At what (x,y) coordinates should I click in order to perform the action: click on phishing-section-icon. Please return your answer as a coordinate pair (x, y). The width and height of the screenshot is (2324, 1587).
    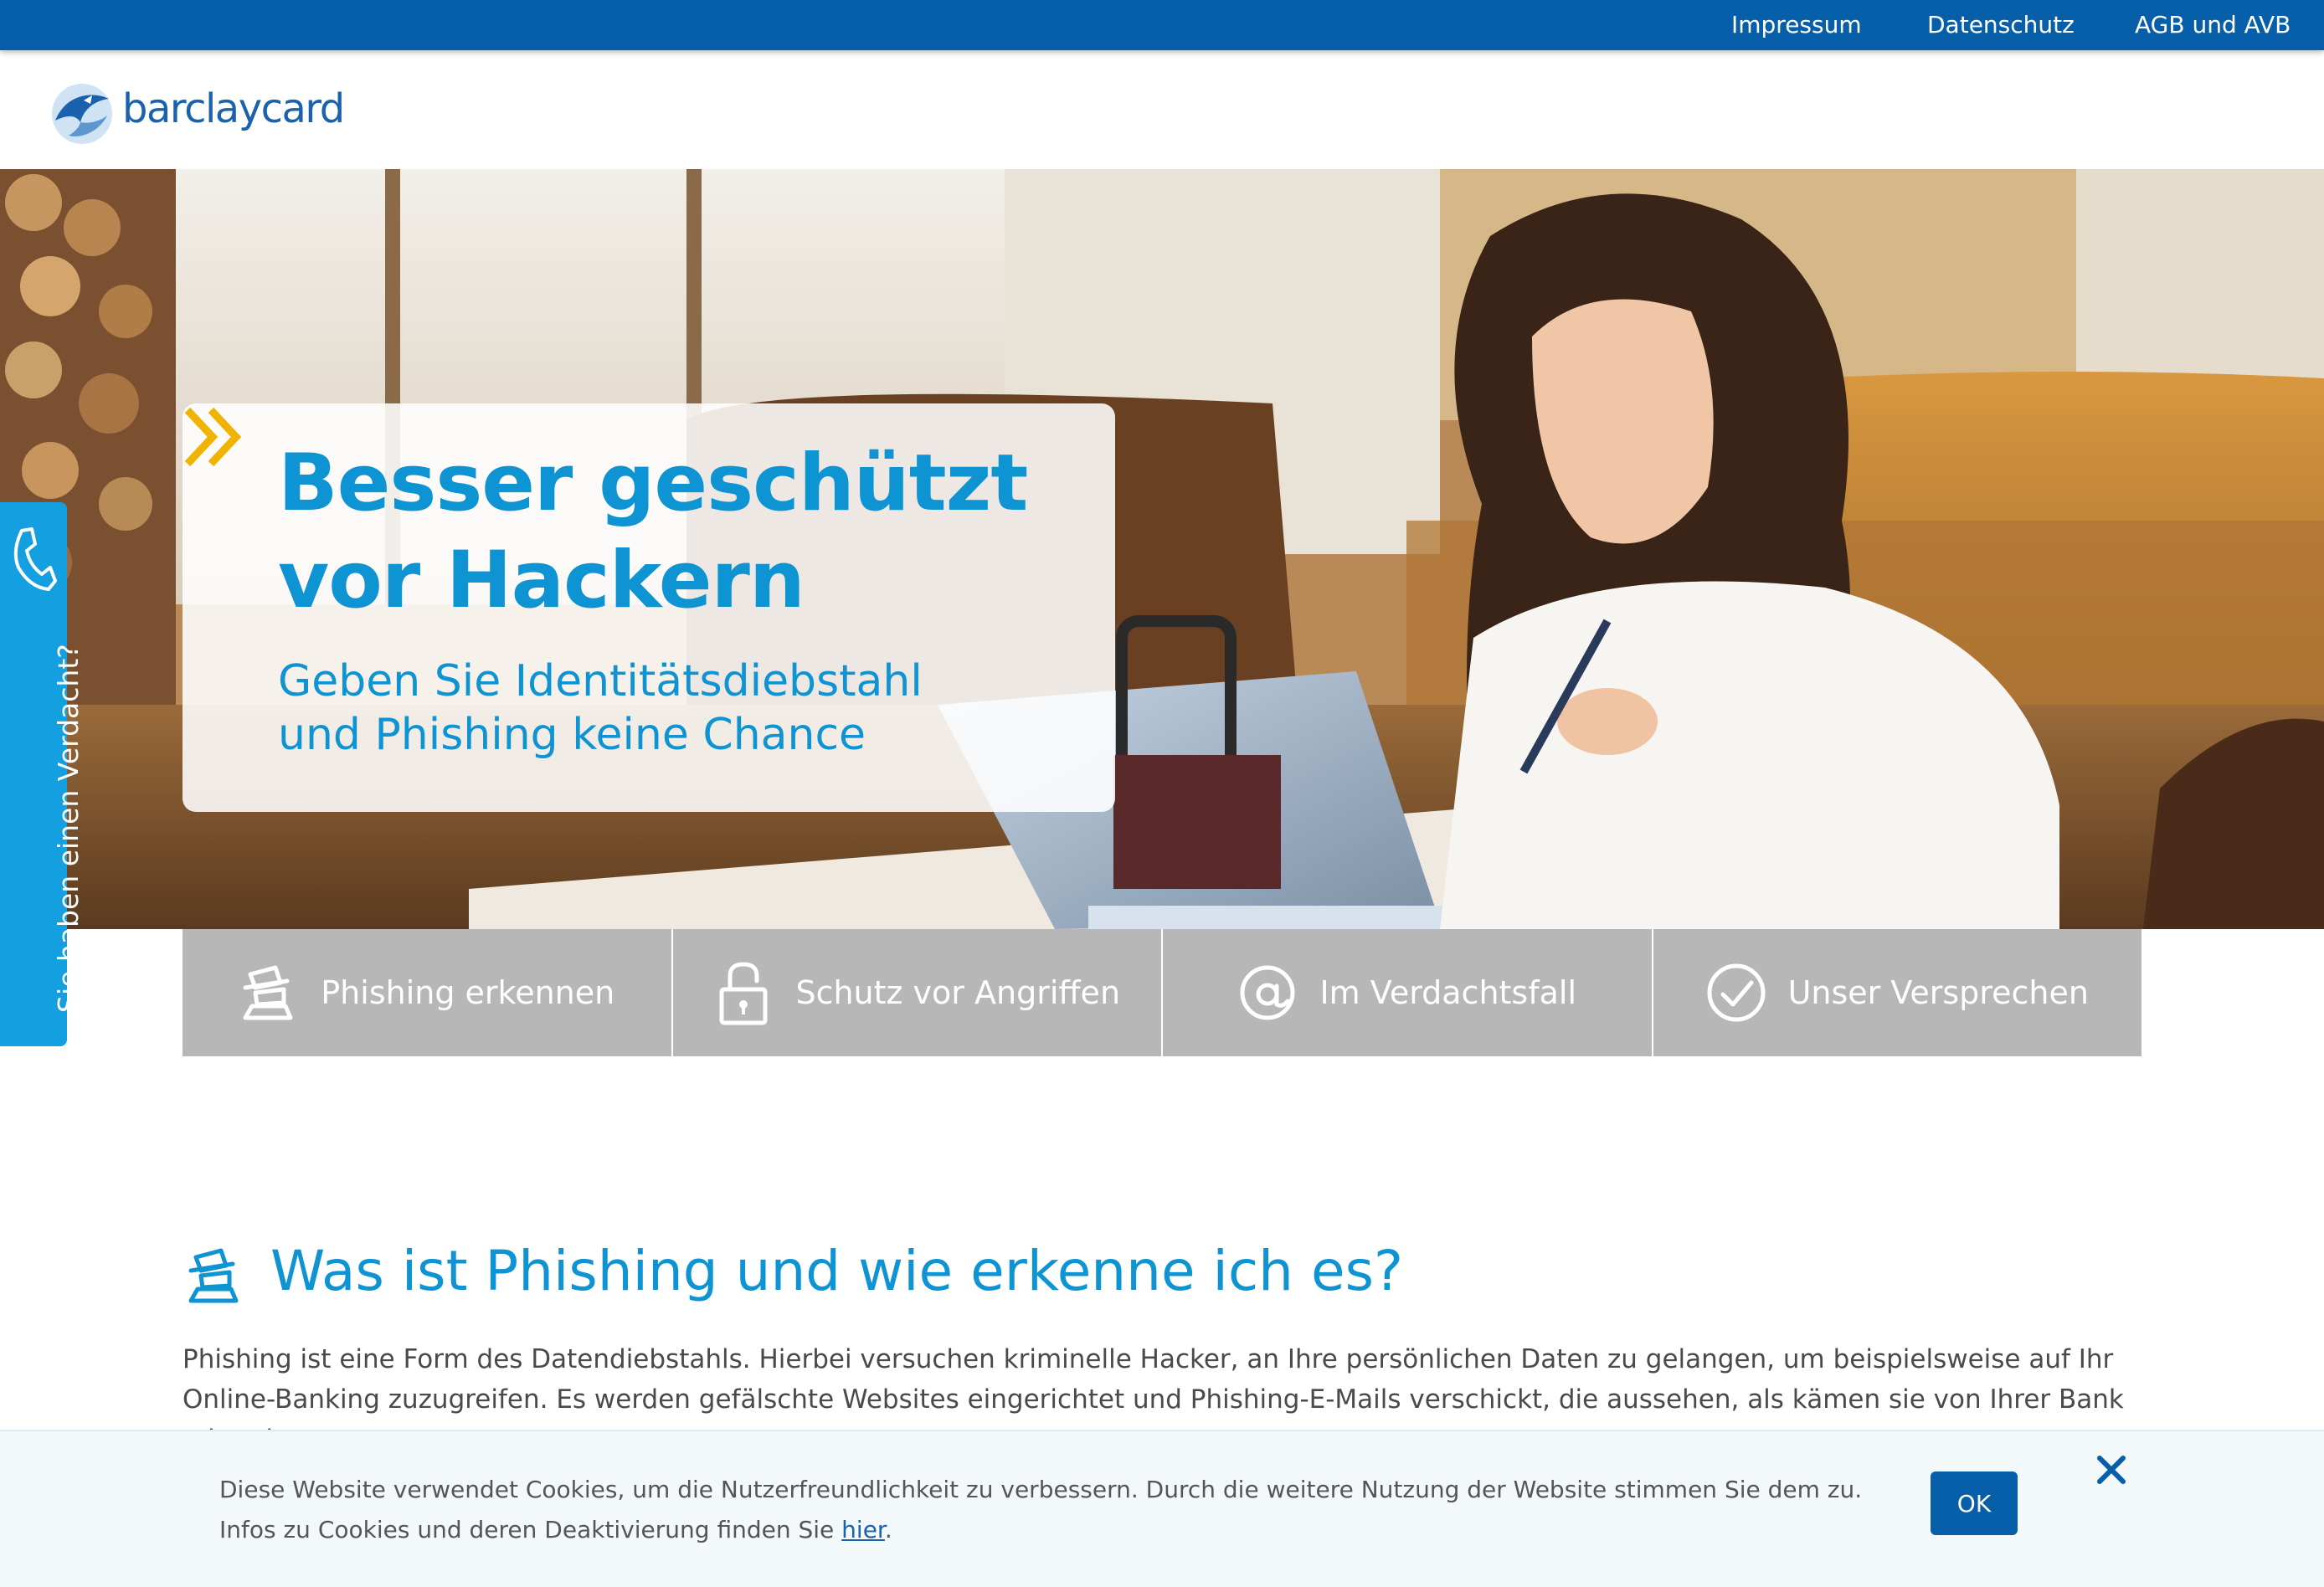
    Looking at the image, I should click on (214, 1276).